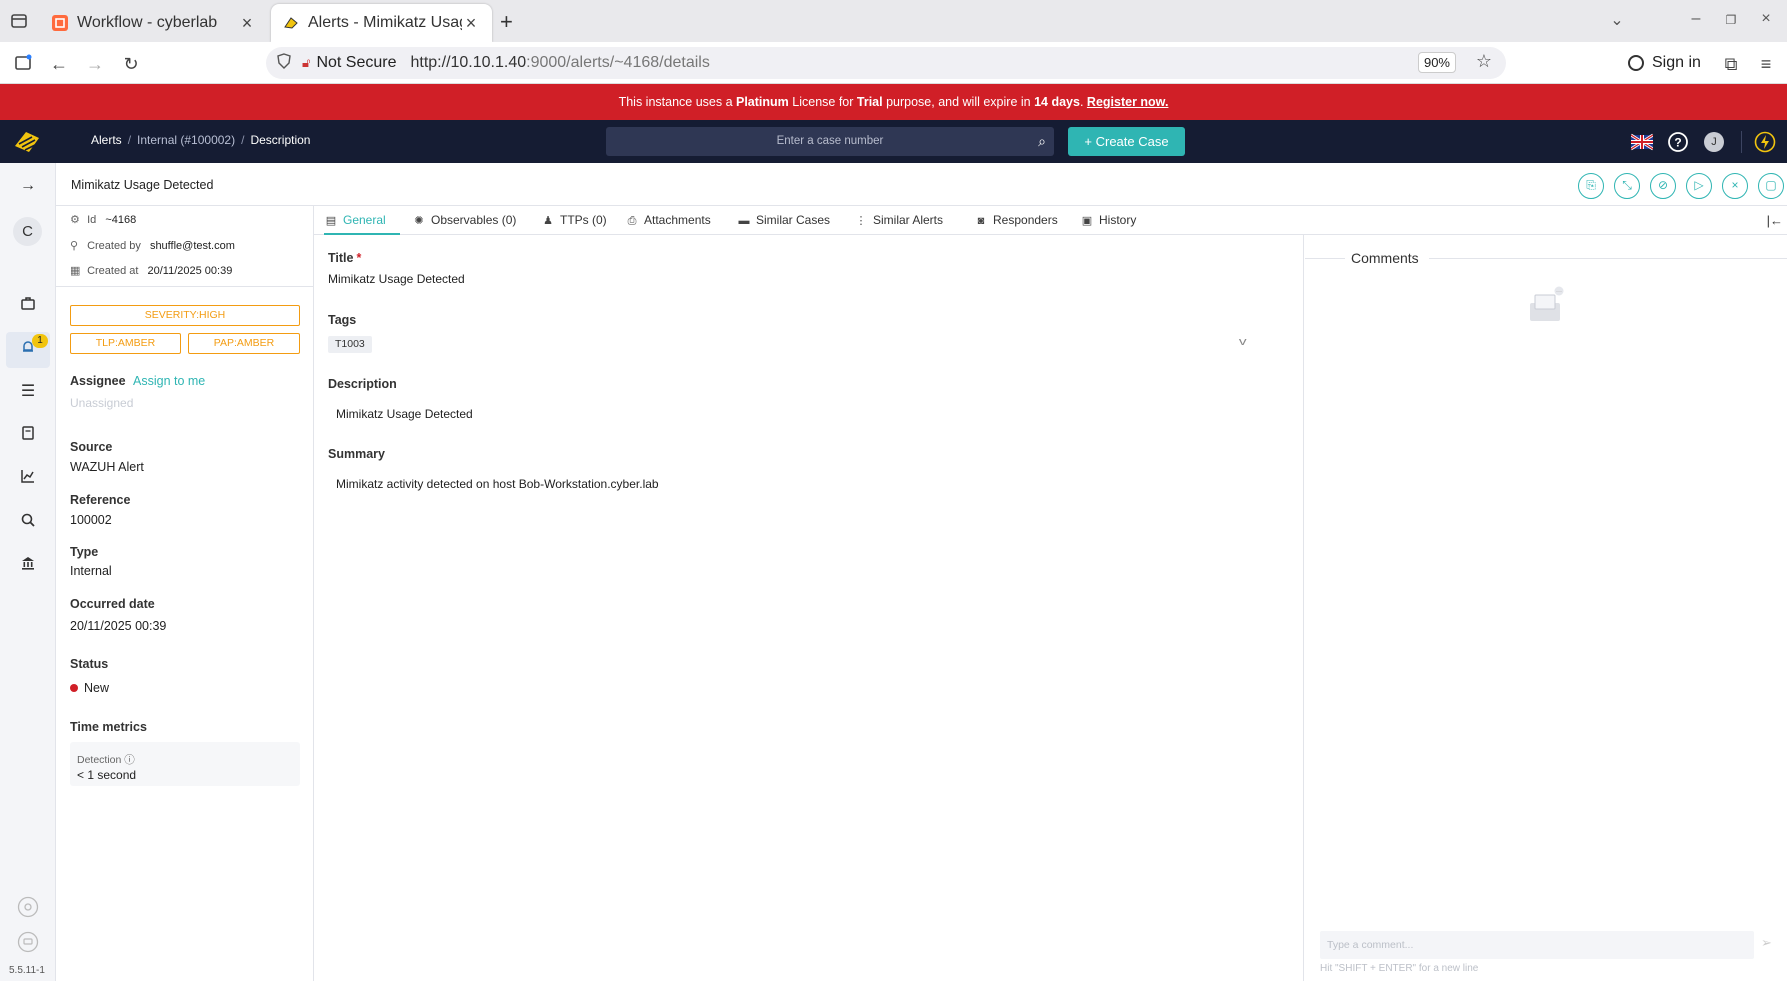 The width and height of the screenshot is (1787, 981). I want to click on type-value: Internal, so click(91, 571).